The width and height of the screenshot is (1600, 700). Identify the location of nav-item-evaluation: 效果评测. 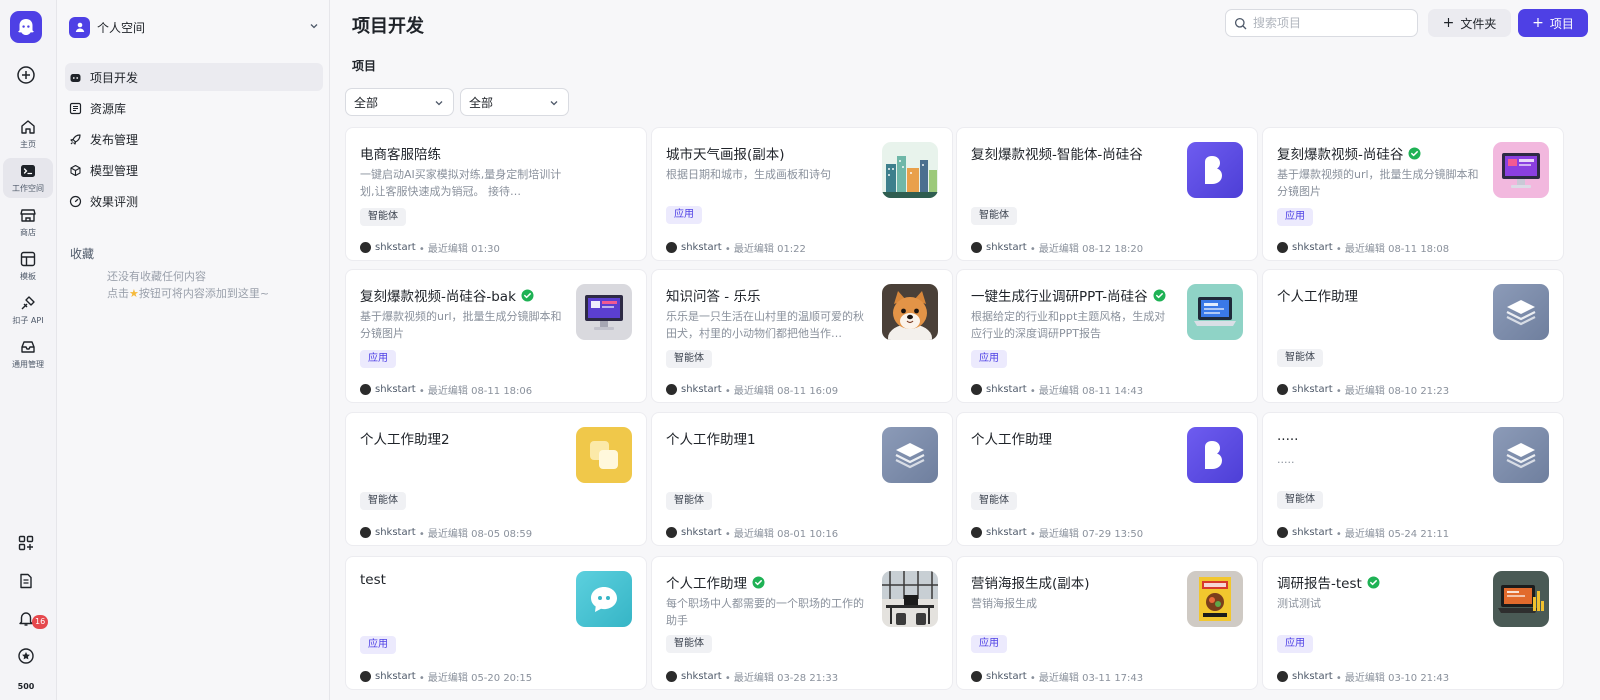
(194, 201).